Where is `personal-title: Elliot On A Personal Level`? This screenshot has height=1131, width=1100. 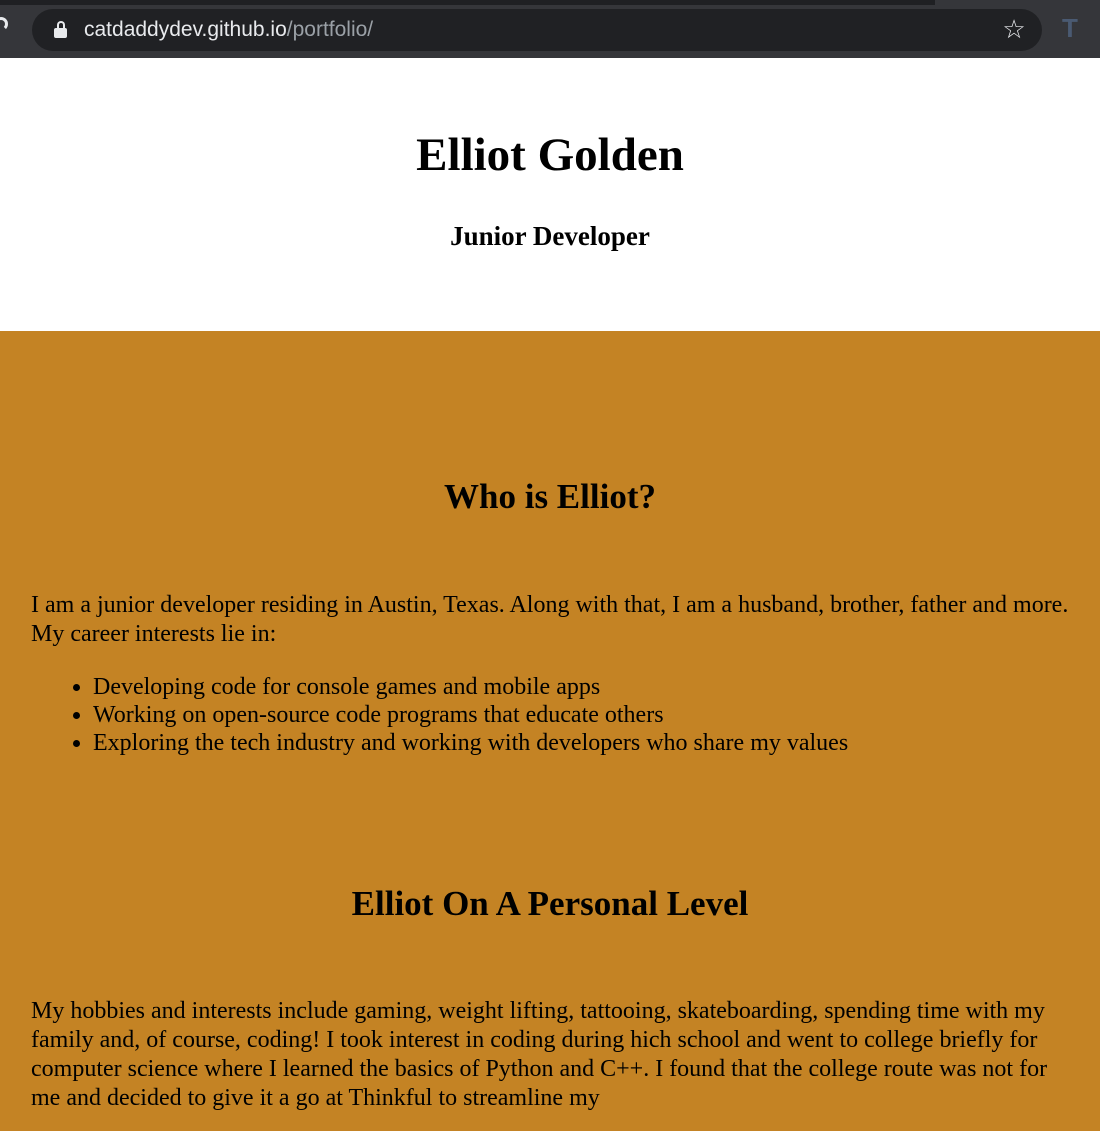 personal-title: Elliot On A Personal Level is located at coordinates (550, 903).